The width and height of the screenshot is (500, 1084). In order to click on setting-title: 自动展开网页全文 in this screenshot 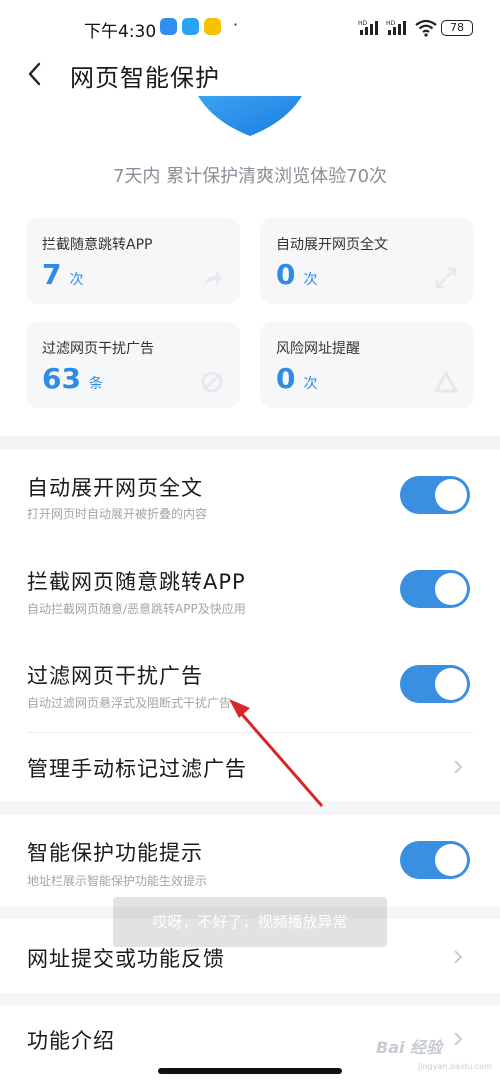, I will do `click(115, 488)`.